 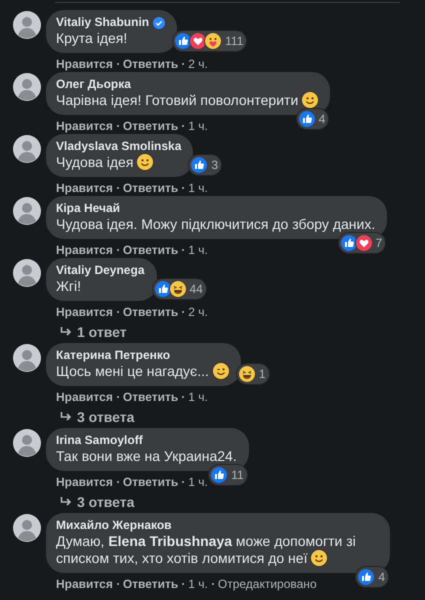 What do you see at coordinates (213, 41) in the screenshot?
I see `hug-emoji-icon` at bounding box center [213, 41].